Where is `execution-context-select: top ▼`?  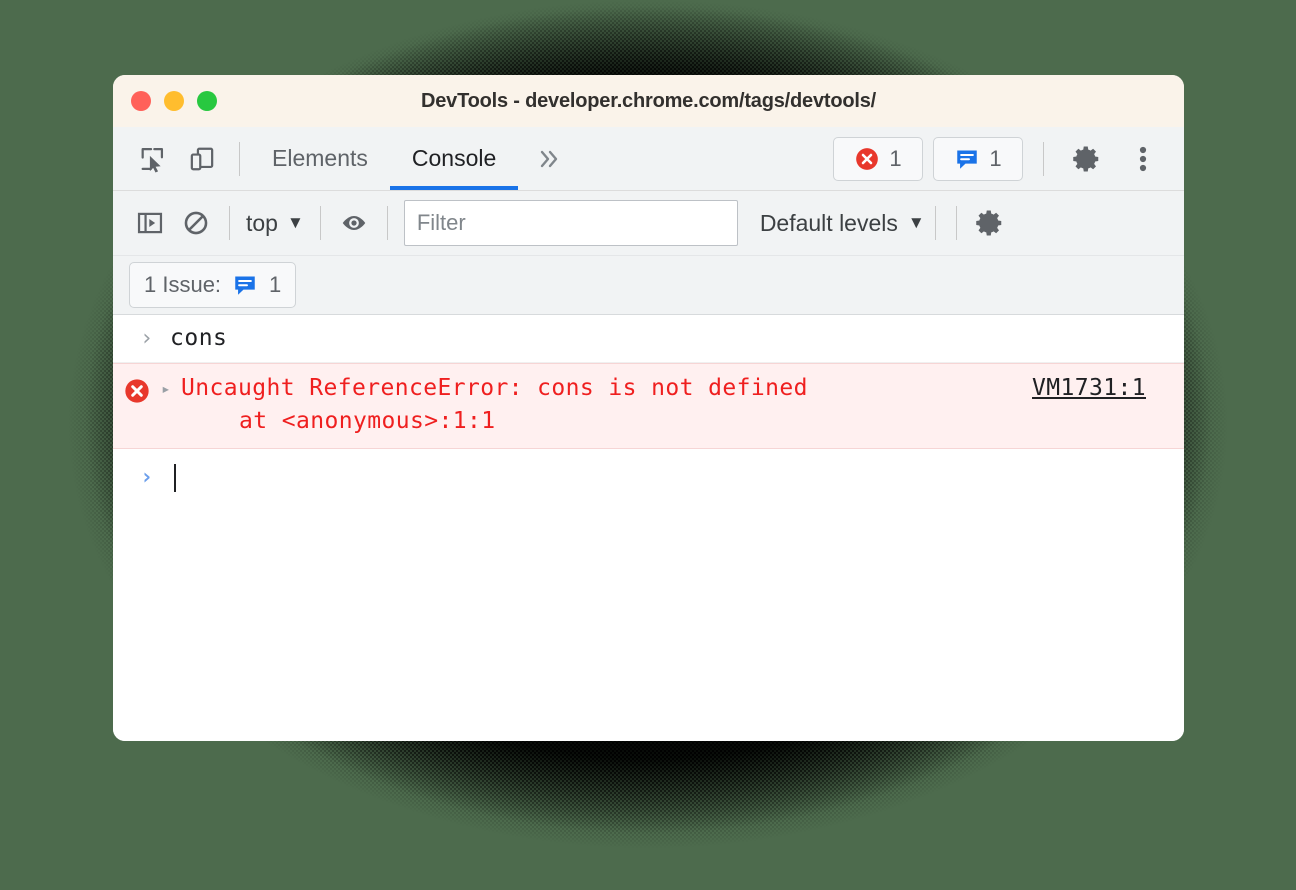
execution-context-select: top ▼ is located at coordinates (275, 223).